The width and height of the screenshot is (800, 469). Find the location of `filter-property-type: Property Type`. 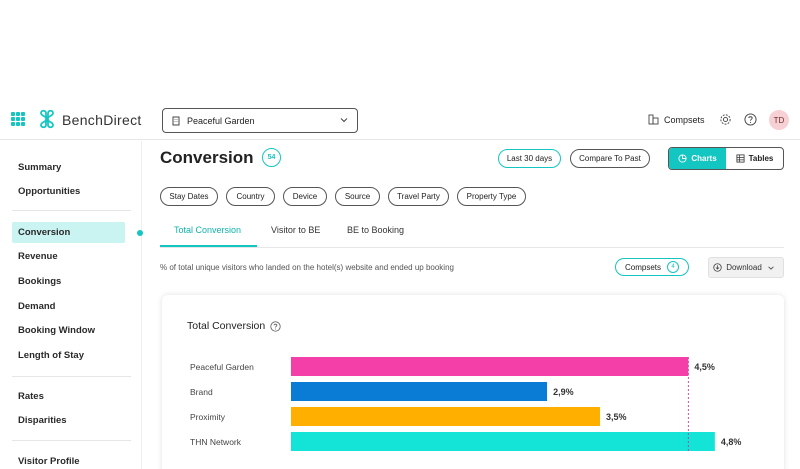

filter-property-type: Property Type is located at coordinates (491, 196).